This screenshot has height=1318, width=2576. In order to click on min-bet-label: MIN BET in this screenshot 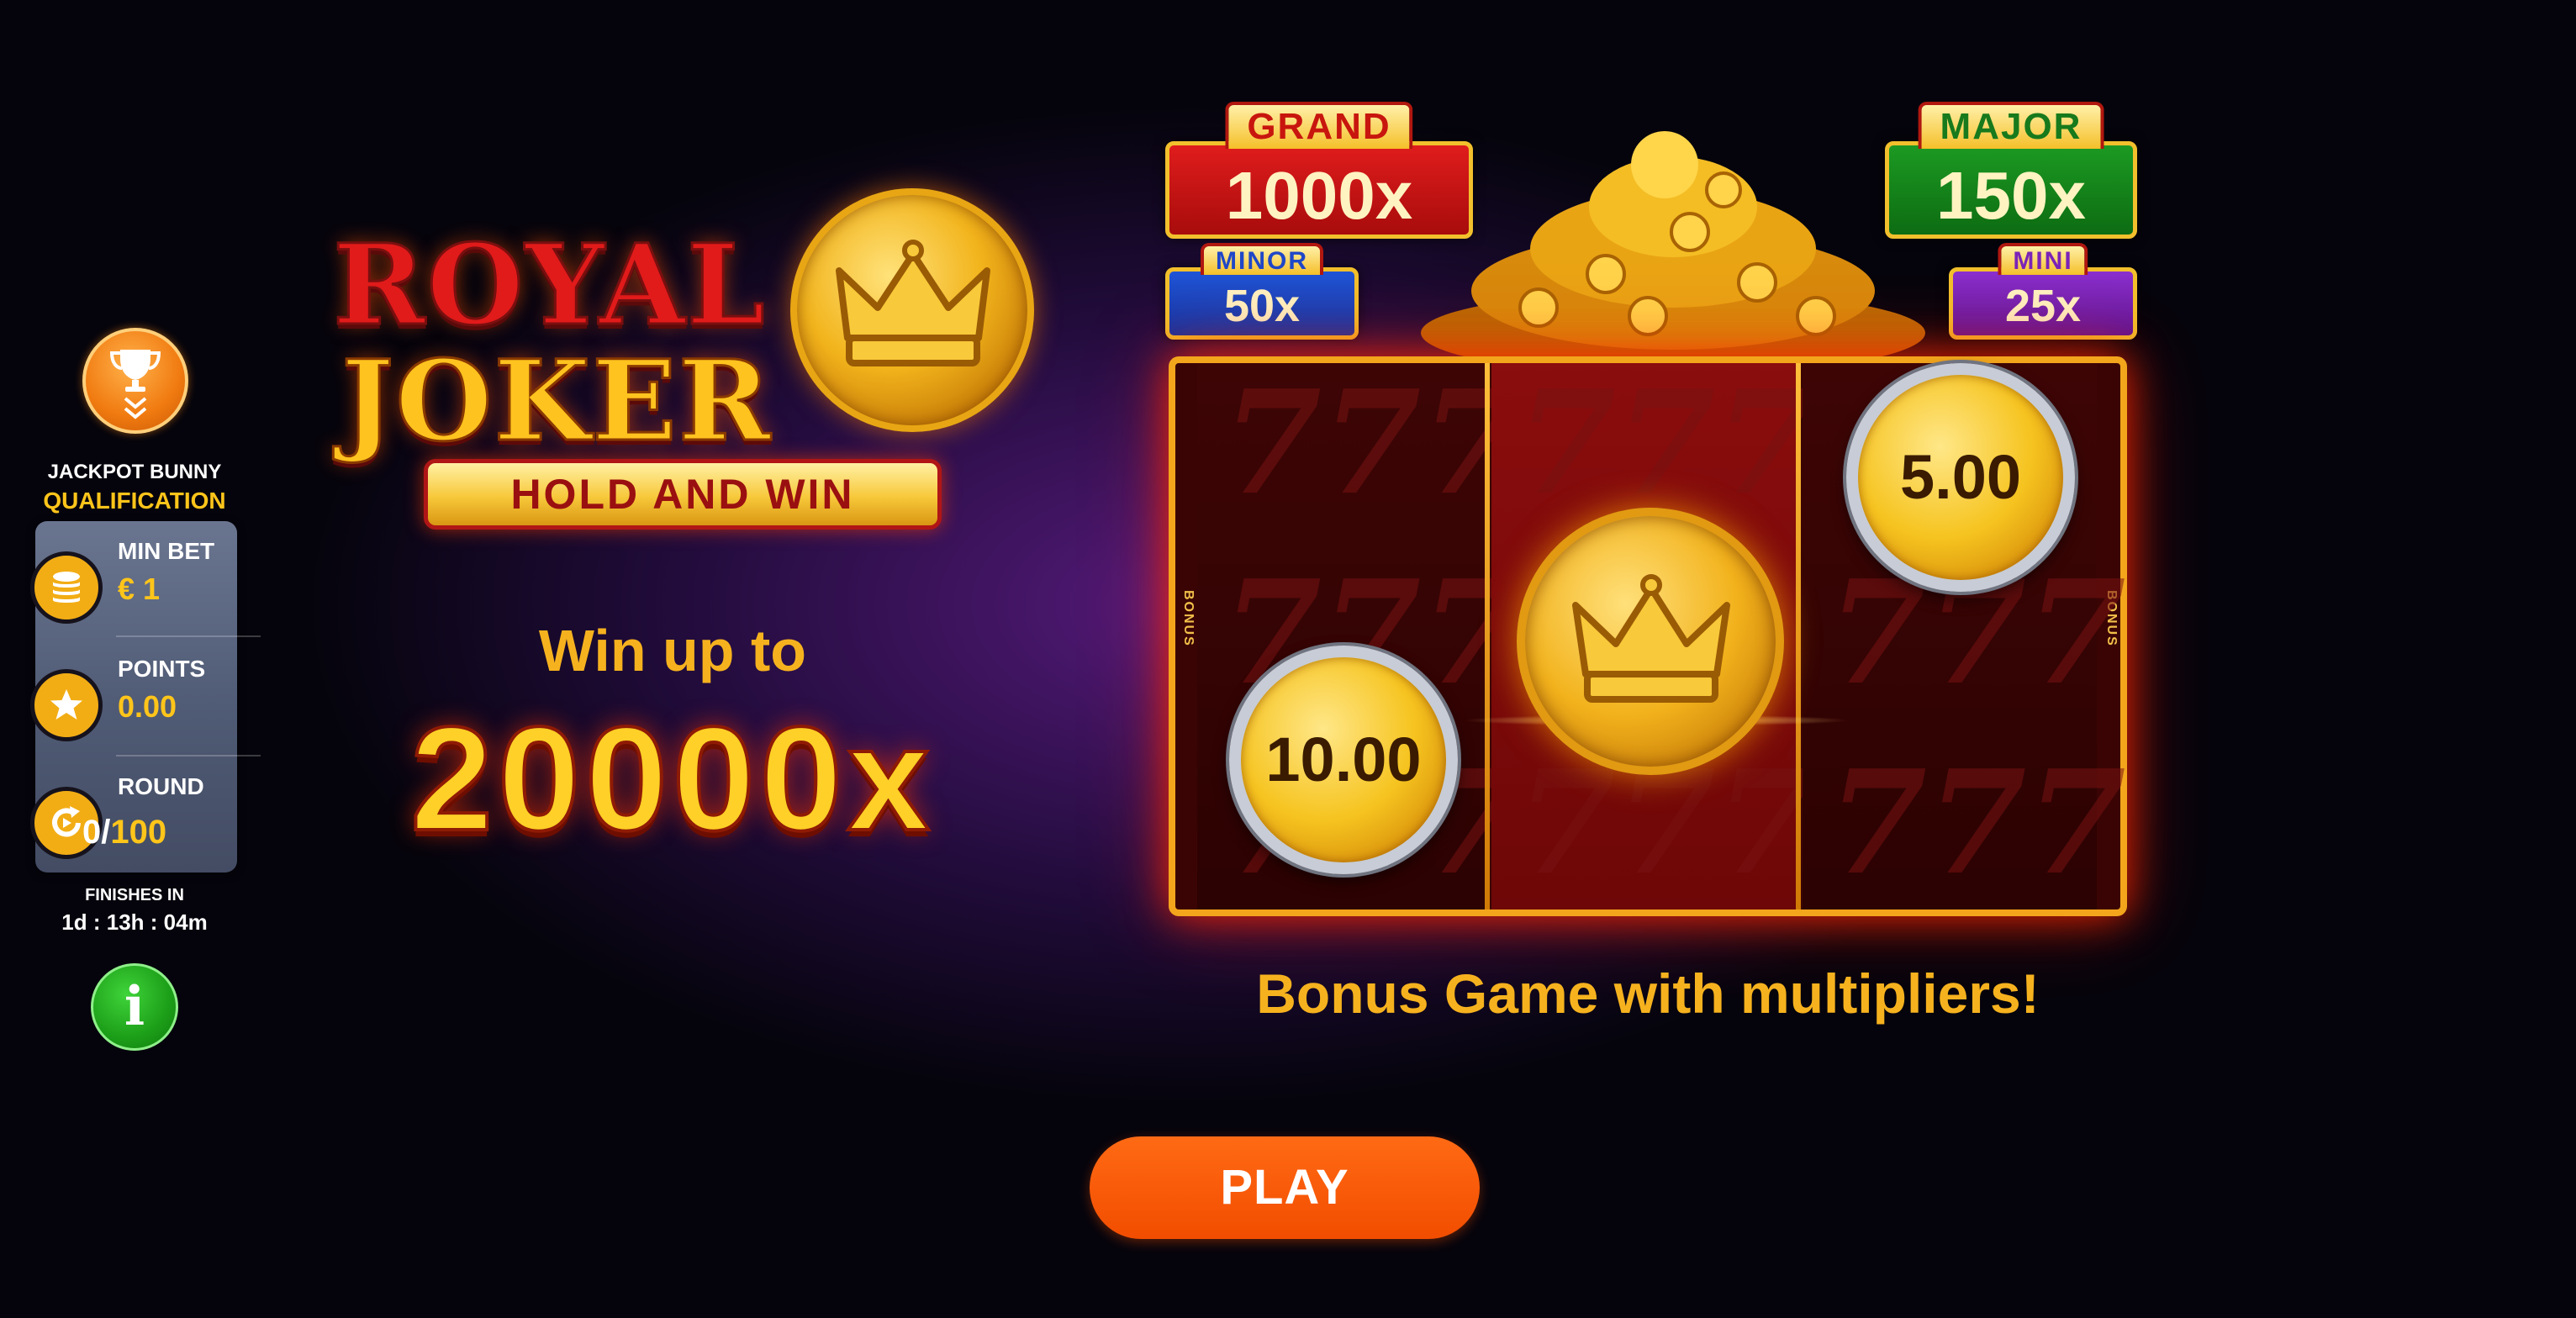, I will do `click(166, 551)`.